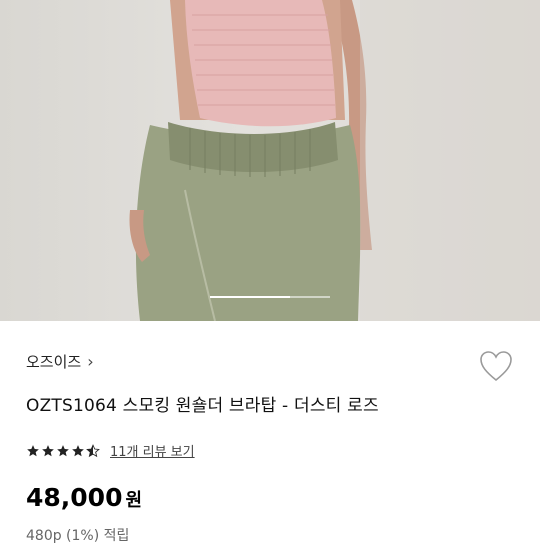 Image resolution: width=540 pixels, height=545 pixels. I want to click on price-amount: 48,000, so click(74, 497).